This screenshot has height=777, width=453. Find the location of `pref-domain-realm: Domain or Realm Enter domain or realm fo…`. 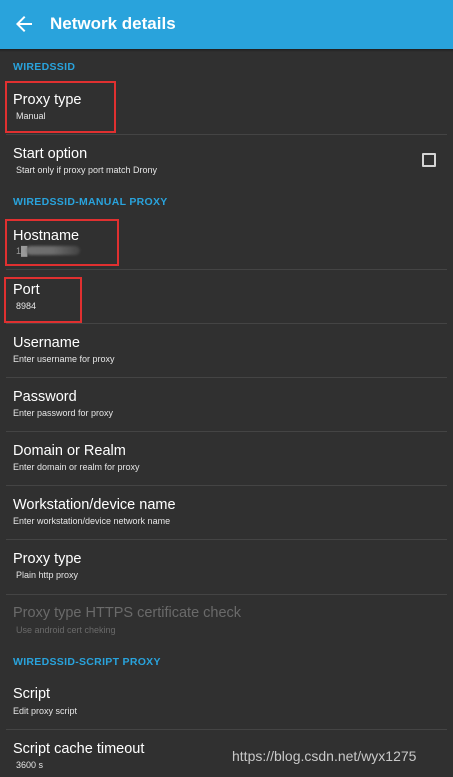

pref-domain-realm: Domain or Realm Enter domain or realm fo… is located at coordinates (226, 458).